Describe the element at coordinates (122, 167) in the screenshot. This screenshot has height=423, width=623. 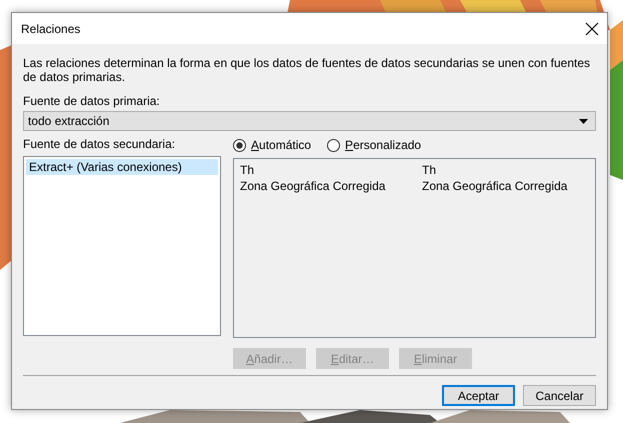
I see `list-item: Extract+ (Varias conexiones)` at that location.